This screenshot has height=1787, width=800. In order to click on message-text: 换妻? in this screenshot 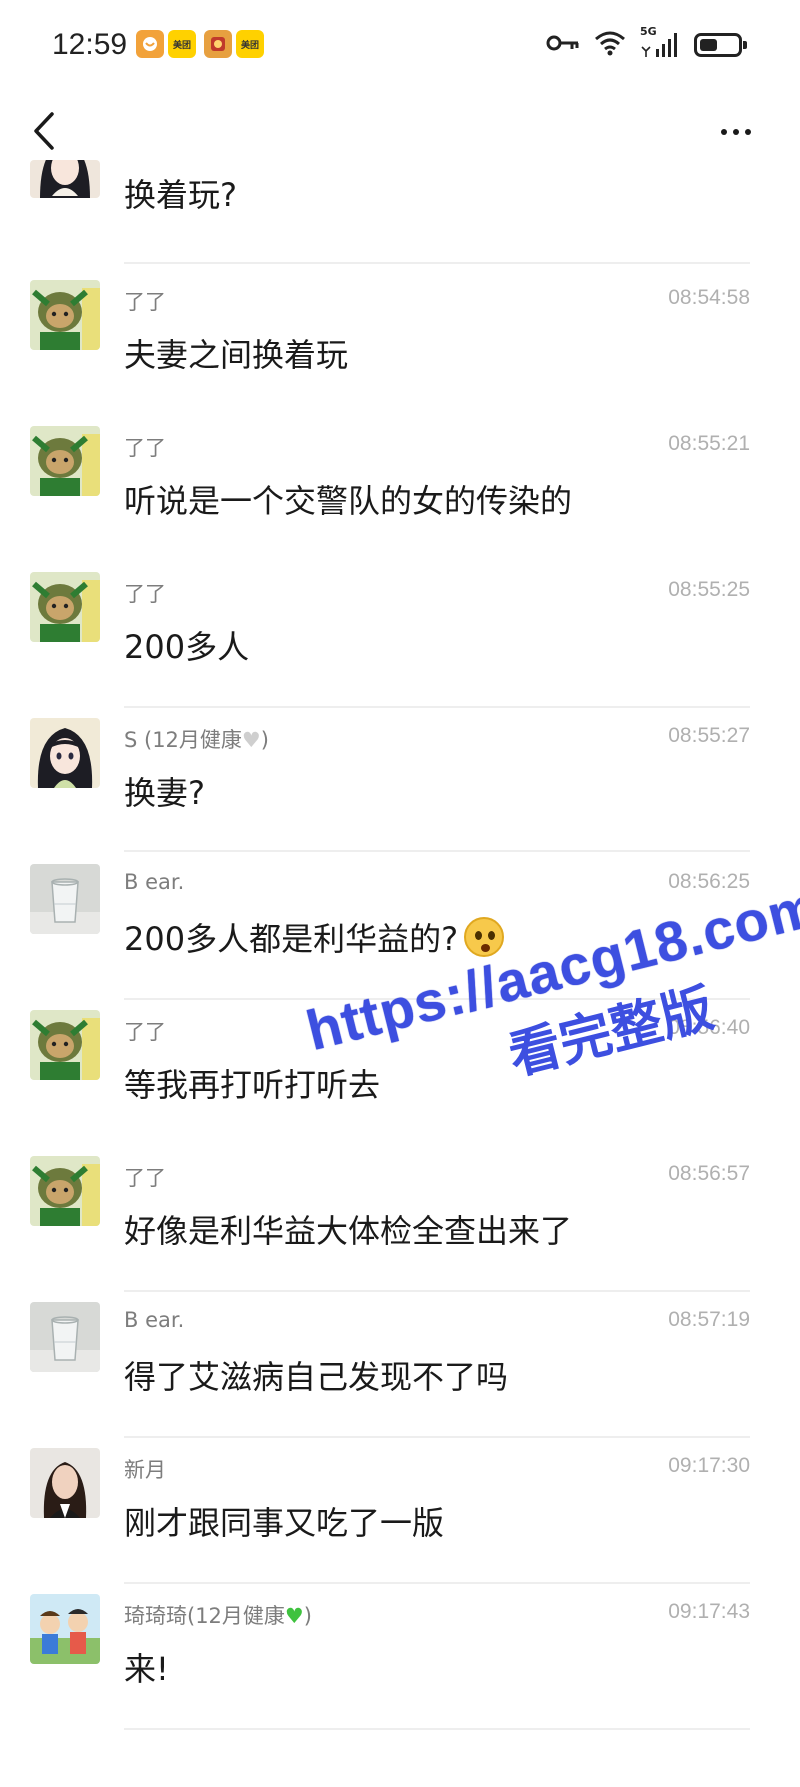, I will do `click(164, 793)`.